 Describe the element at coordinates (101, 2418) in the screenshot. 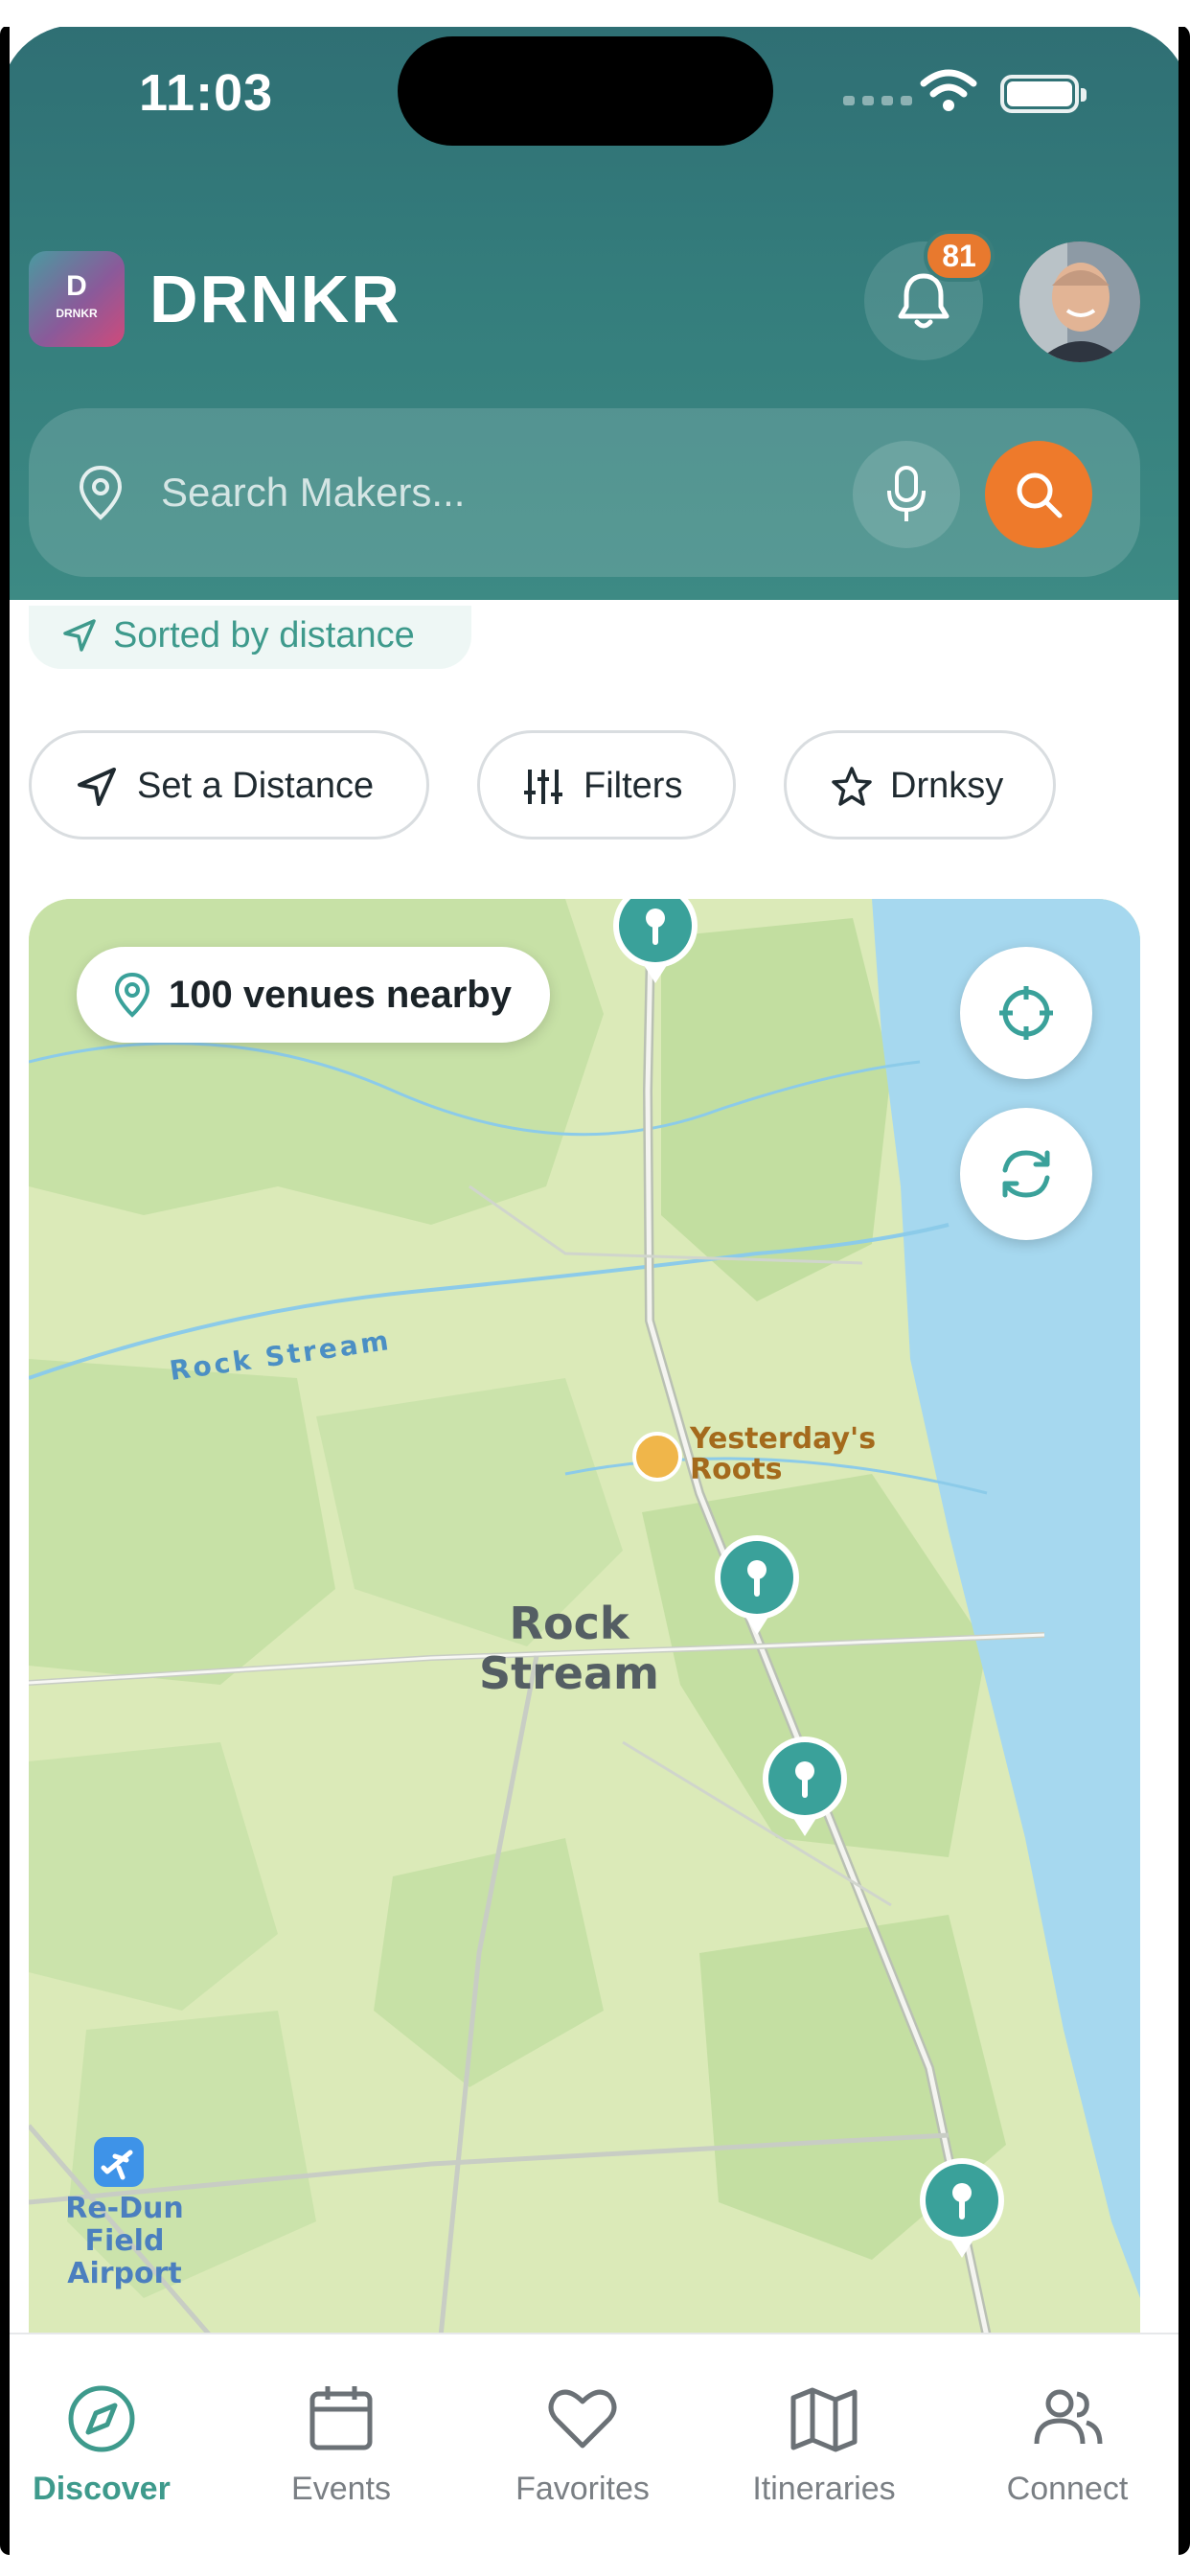

I see `compass-icon` at that location.